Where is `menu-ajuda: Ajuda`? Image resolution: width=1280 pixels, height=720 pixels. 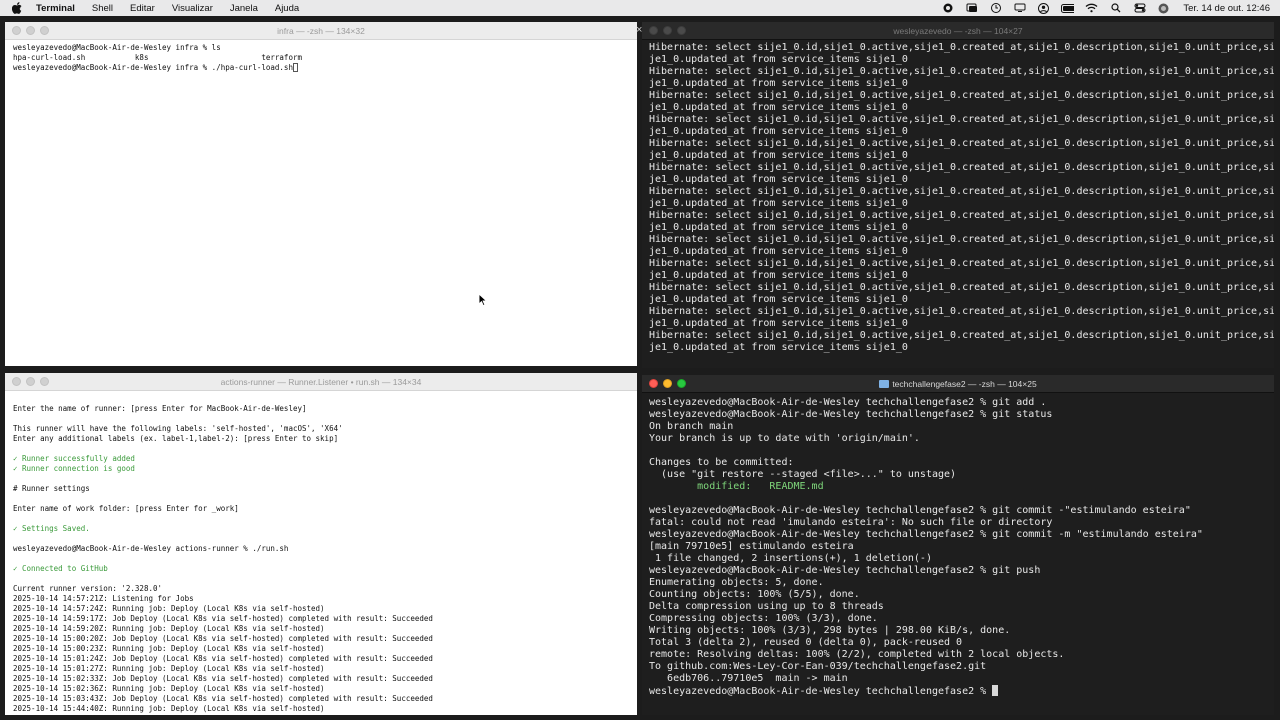
menu-ajuda: Ajuda is located at coordinates (287, 8).